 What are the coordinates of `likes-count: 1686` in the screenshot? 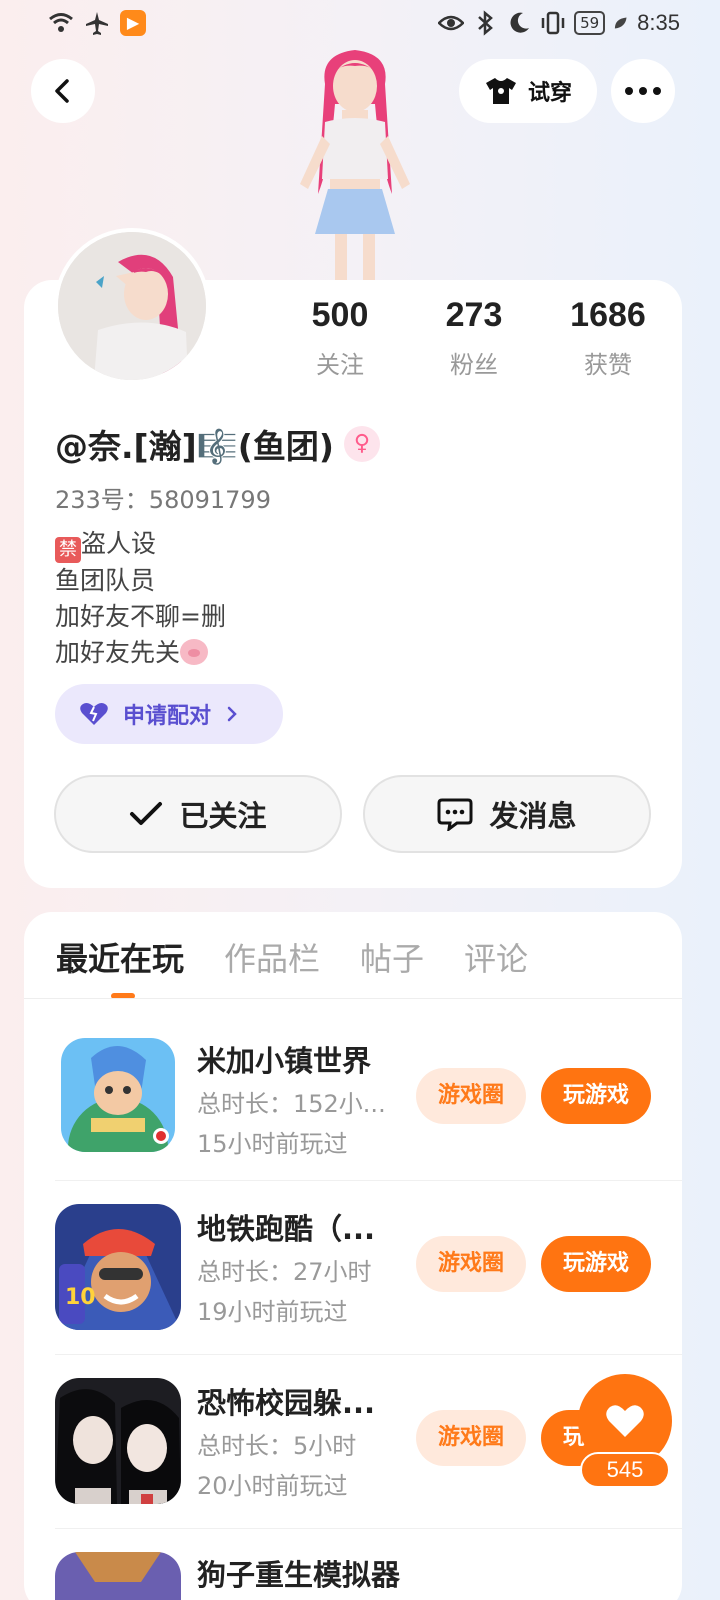 It's located at (608, 315).